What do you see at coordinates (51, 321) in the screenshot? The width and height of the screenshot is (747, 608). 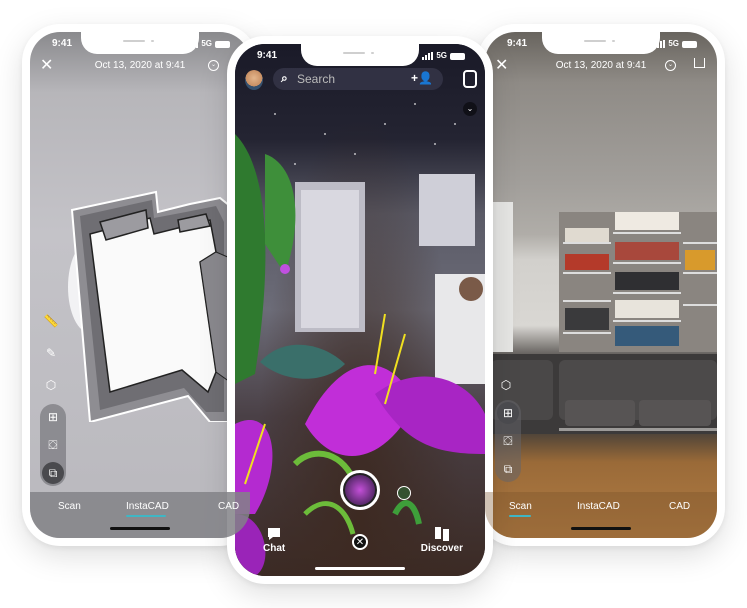 I see `ruler-icon: 📏` at bounding box center [51, 321].